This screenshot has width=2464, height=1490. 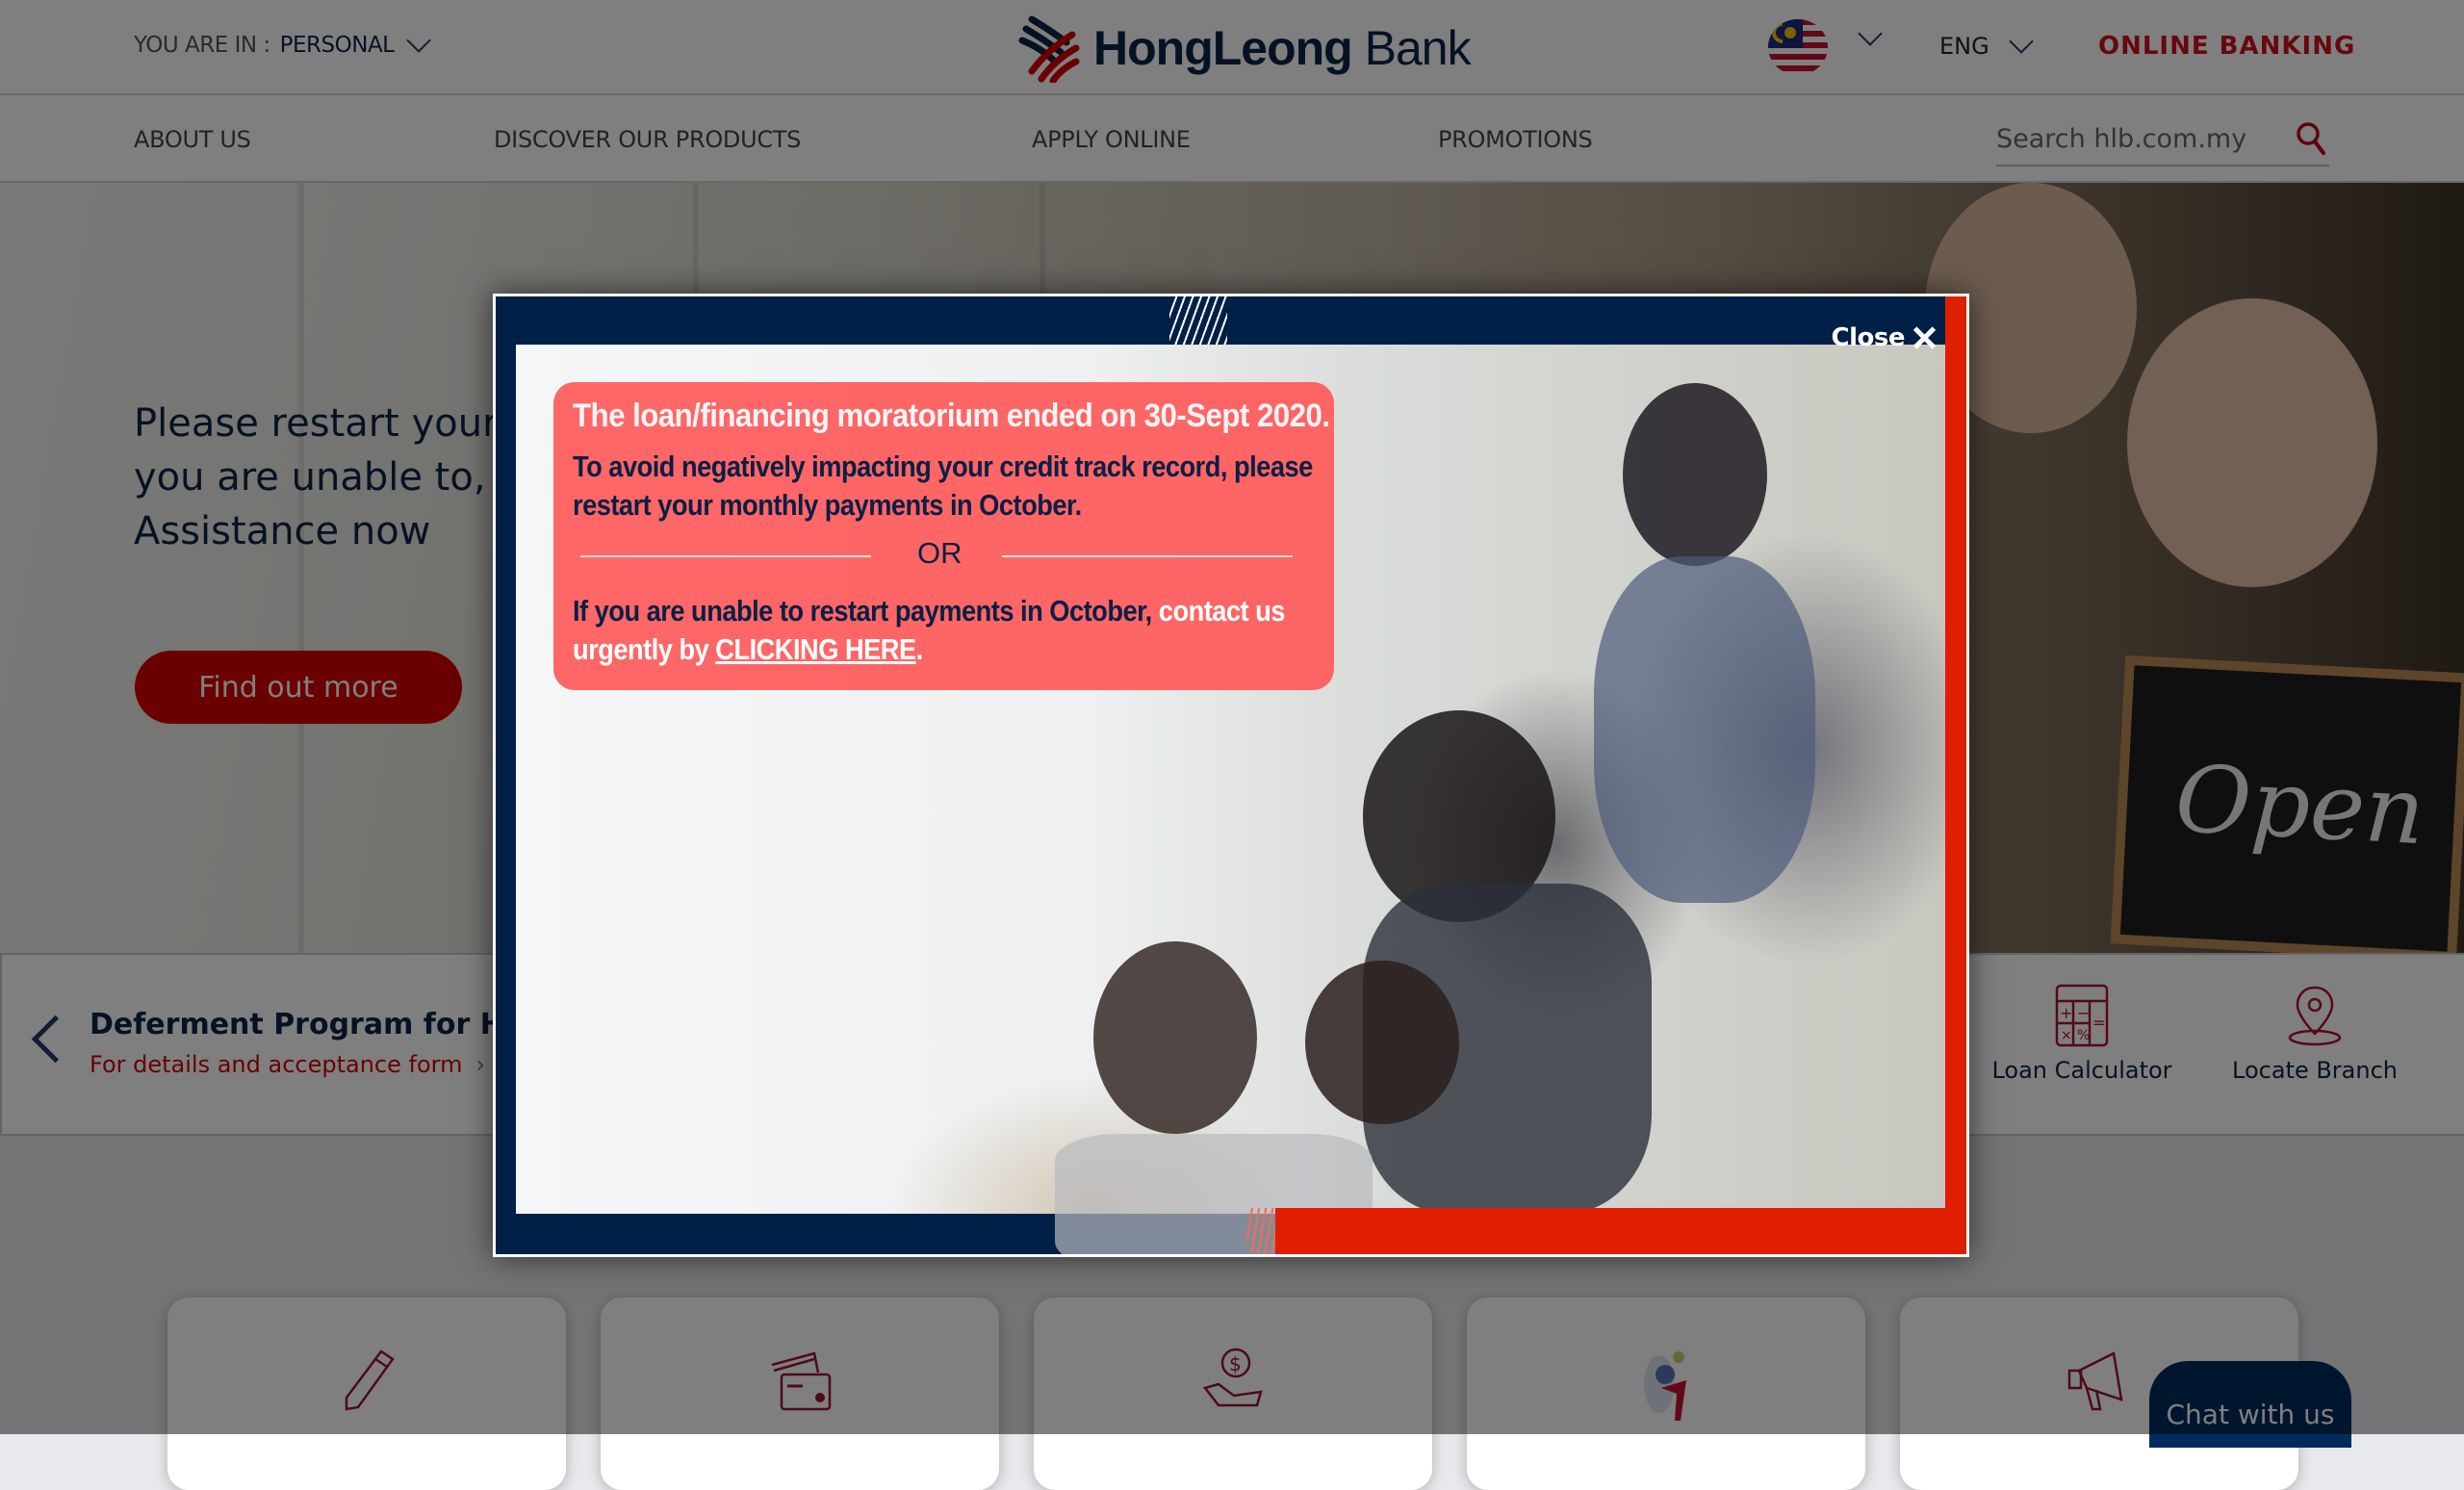 I want to click on or-divider: OR, so click(x=943, y=555).